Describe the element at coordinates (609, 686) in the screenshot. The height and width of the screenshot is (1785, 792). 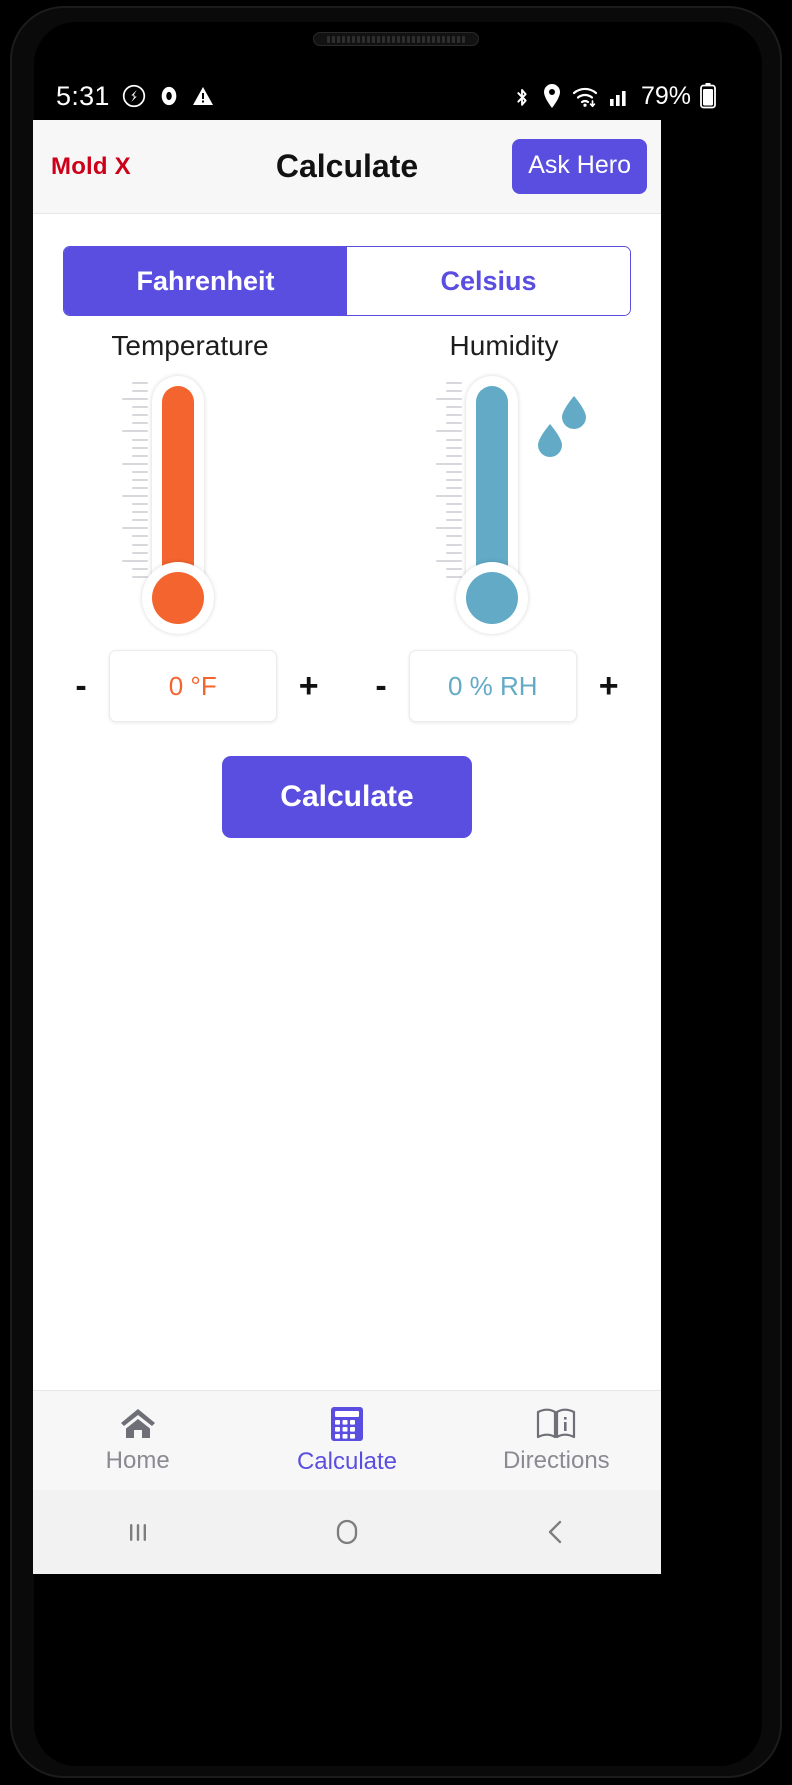
I see `humidity-increment-button: +` at that location.